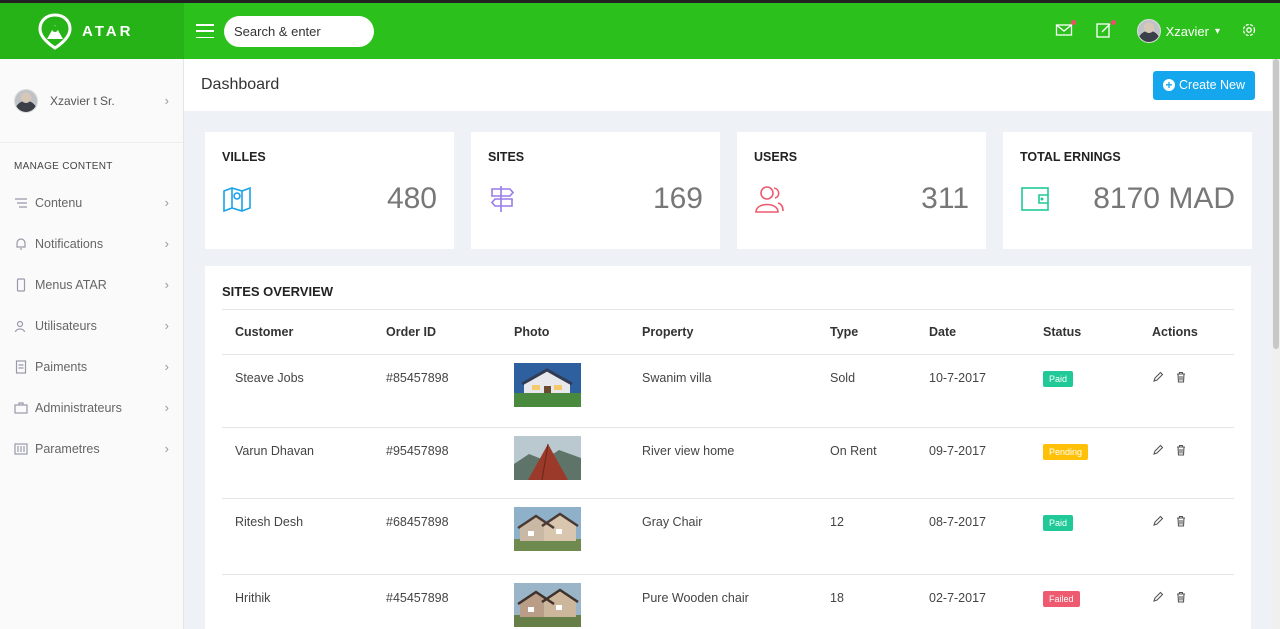 This screenshot has height=629, width=1280. Describe the element at coordinates (297, 332) in the screenshot. I see `column-header: Customer` at that location.